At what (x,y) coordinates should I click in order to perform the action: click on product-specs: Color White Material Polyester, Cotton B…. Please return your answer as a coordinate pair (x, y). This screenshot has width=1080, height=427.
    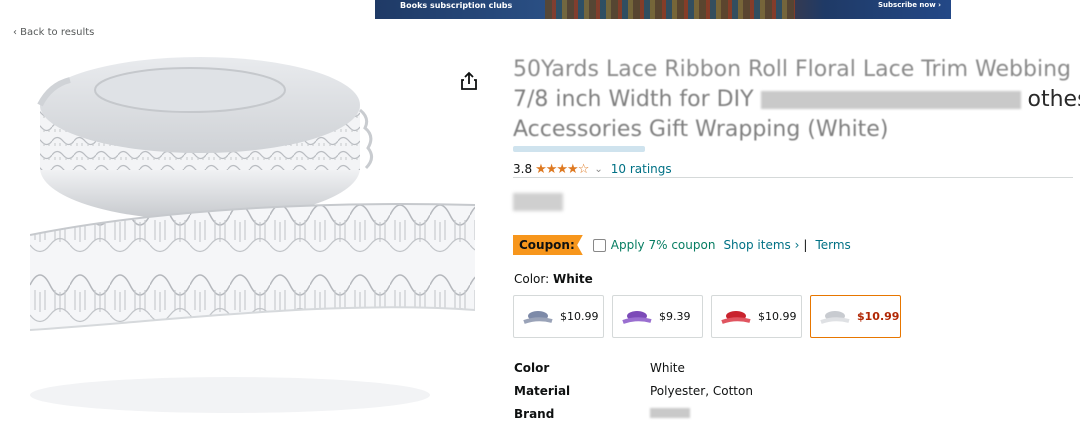
    Looking at the image, I should click on (633, 390).